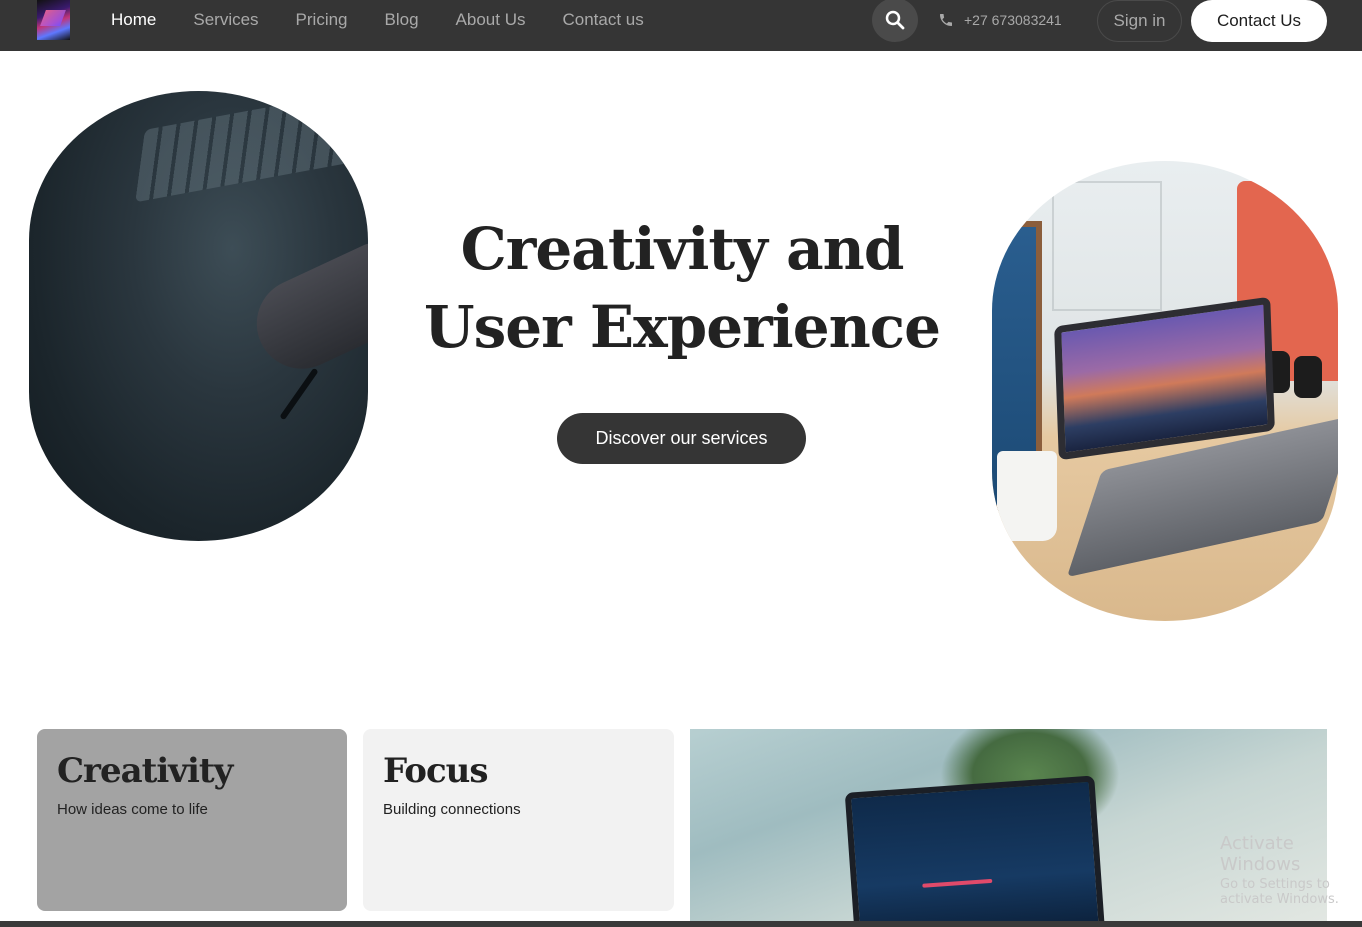  What do you see at coordinates (249, 147) in the screenshot?
I see `keyboard-shape` at bounding box center [249, 147].